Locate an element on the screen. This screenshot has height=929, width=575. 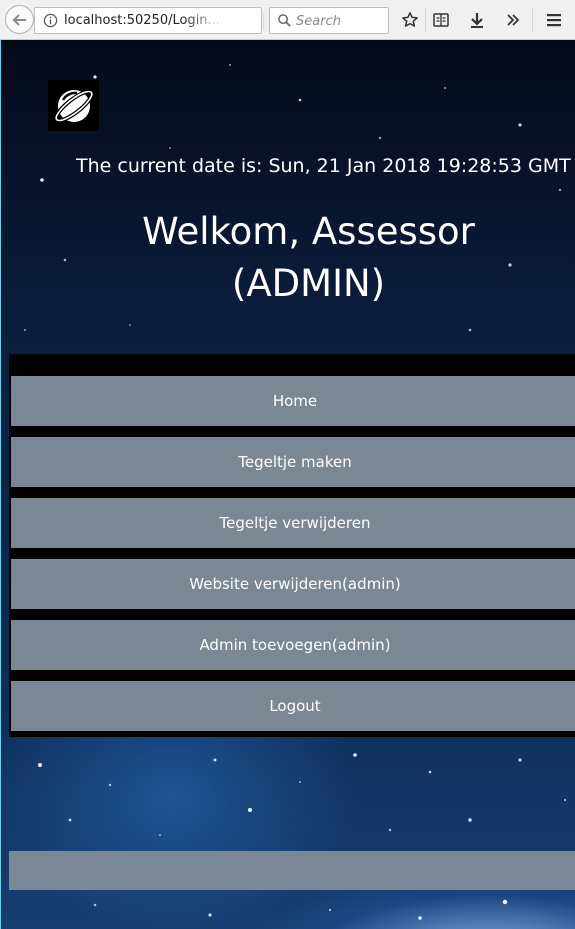
footer-bar is located at coordinates (292, 870).